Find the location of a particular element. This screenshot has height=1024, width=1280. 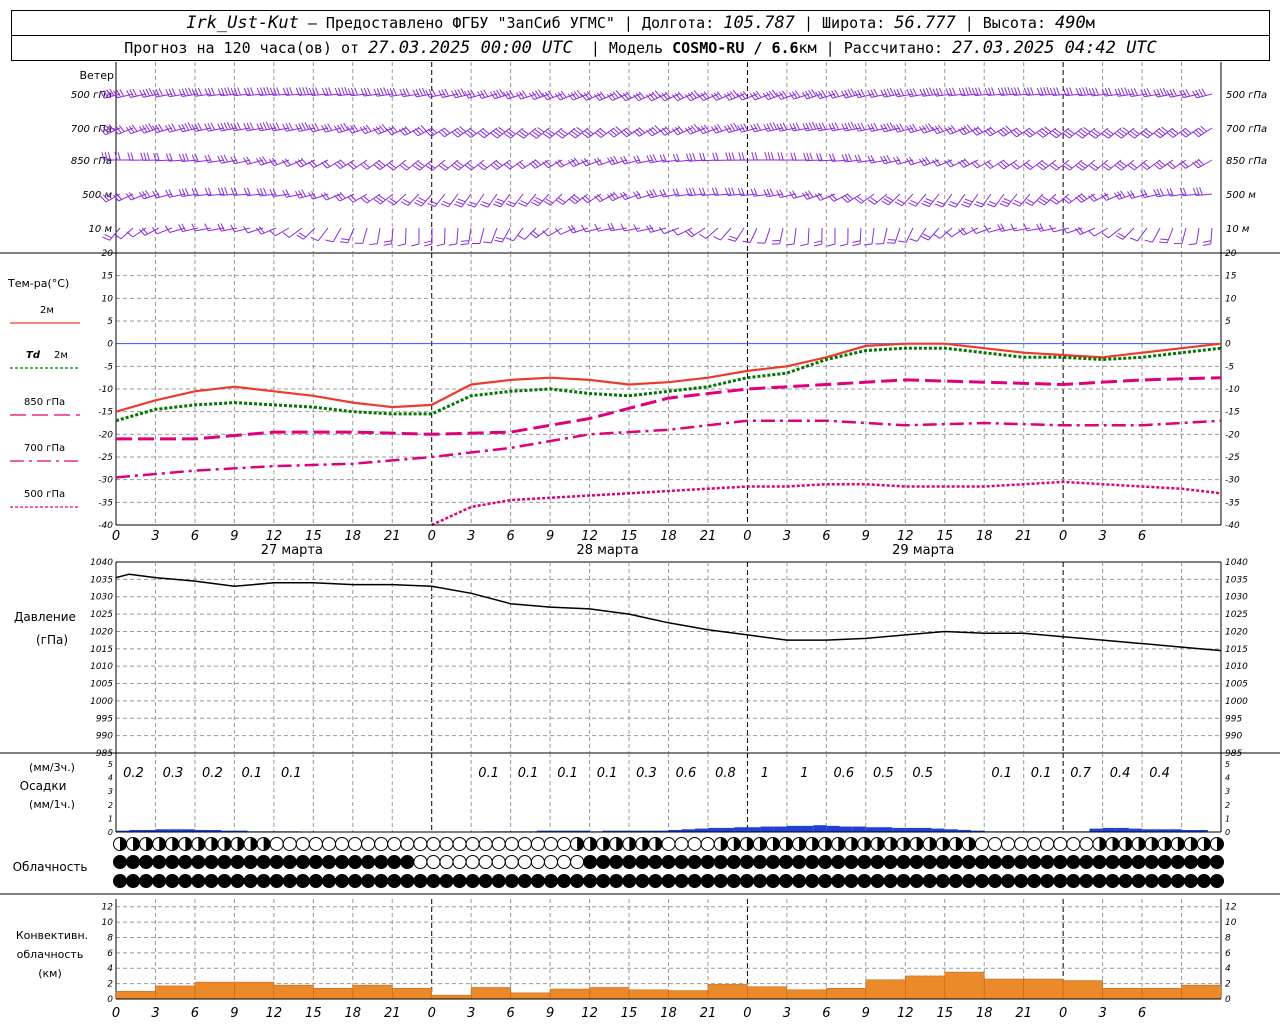

day-label: 27 марта is located at coordinates (292, 550).